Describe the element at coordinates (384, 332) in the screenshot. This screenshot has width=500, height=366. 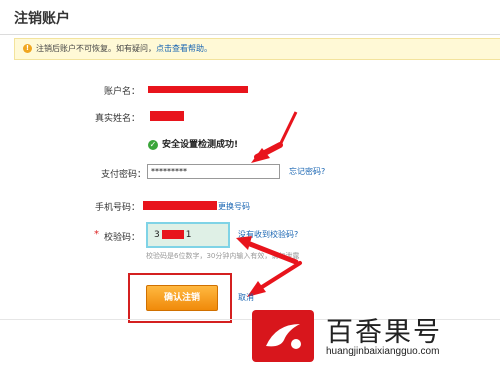
I see `watermark-title: 百香果号` at that location.